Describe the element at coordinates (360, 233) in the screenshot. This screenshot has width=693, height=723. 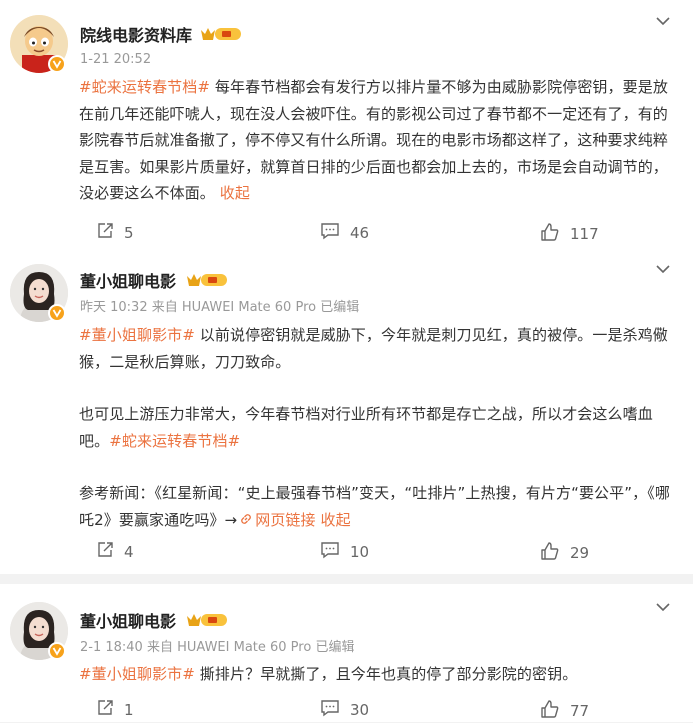
I see `comment-count: 46` at that location.